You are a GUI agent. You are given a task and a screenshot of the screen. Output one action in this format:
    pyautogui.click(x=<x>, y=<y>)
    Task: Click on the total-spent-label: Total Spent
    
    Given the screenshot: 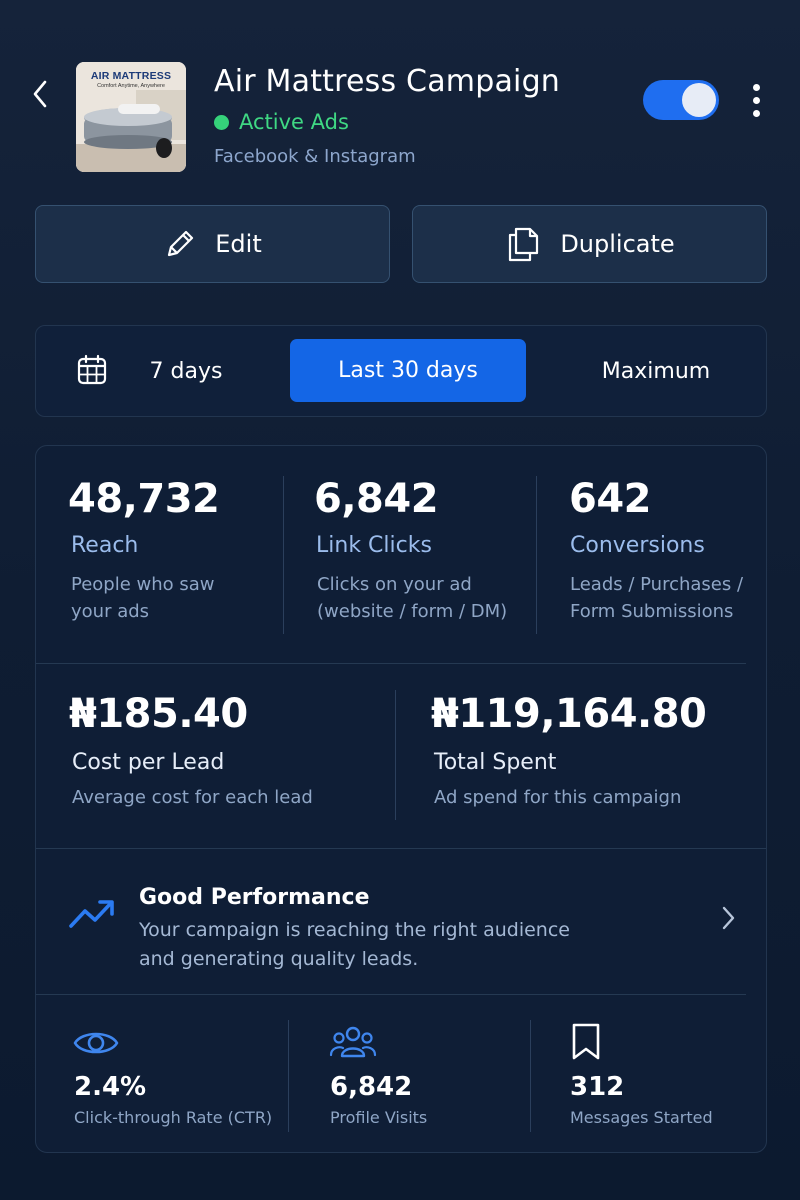 What is the action you would take?
    pyautogui.click(x=495, y=762)
    